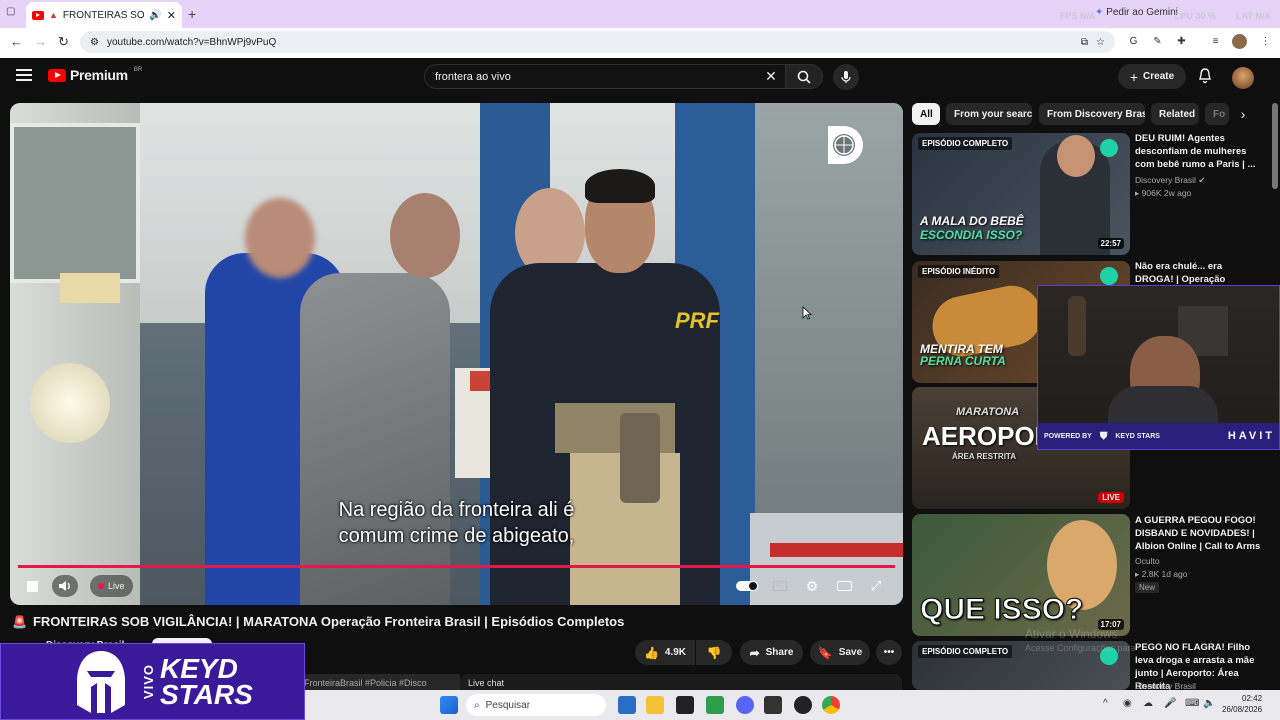  I want to click on browser-menu-icon: ⋮, so click(1265, 41).